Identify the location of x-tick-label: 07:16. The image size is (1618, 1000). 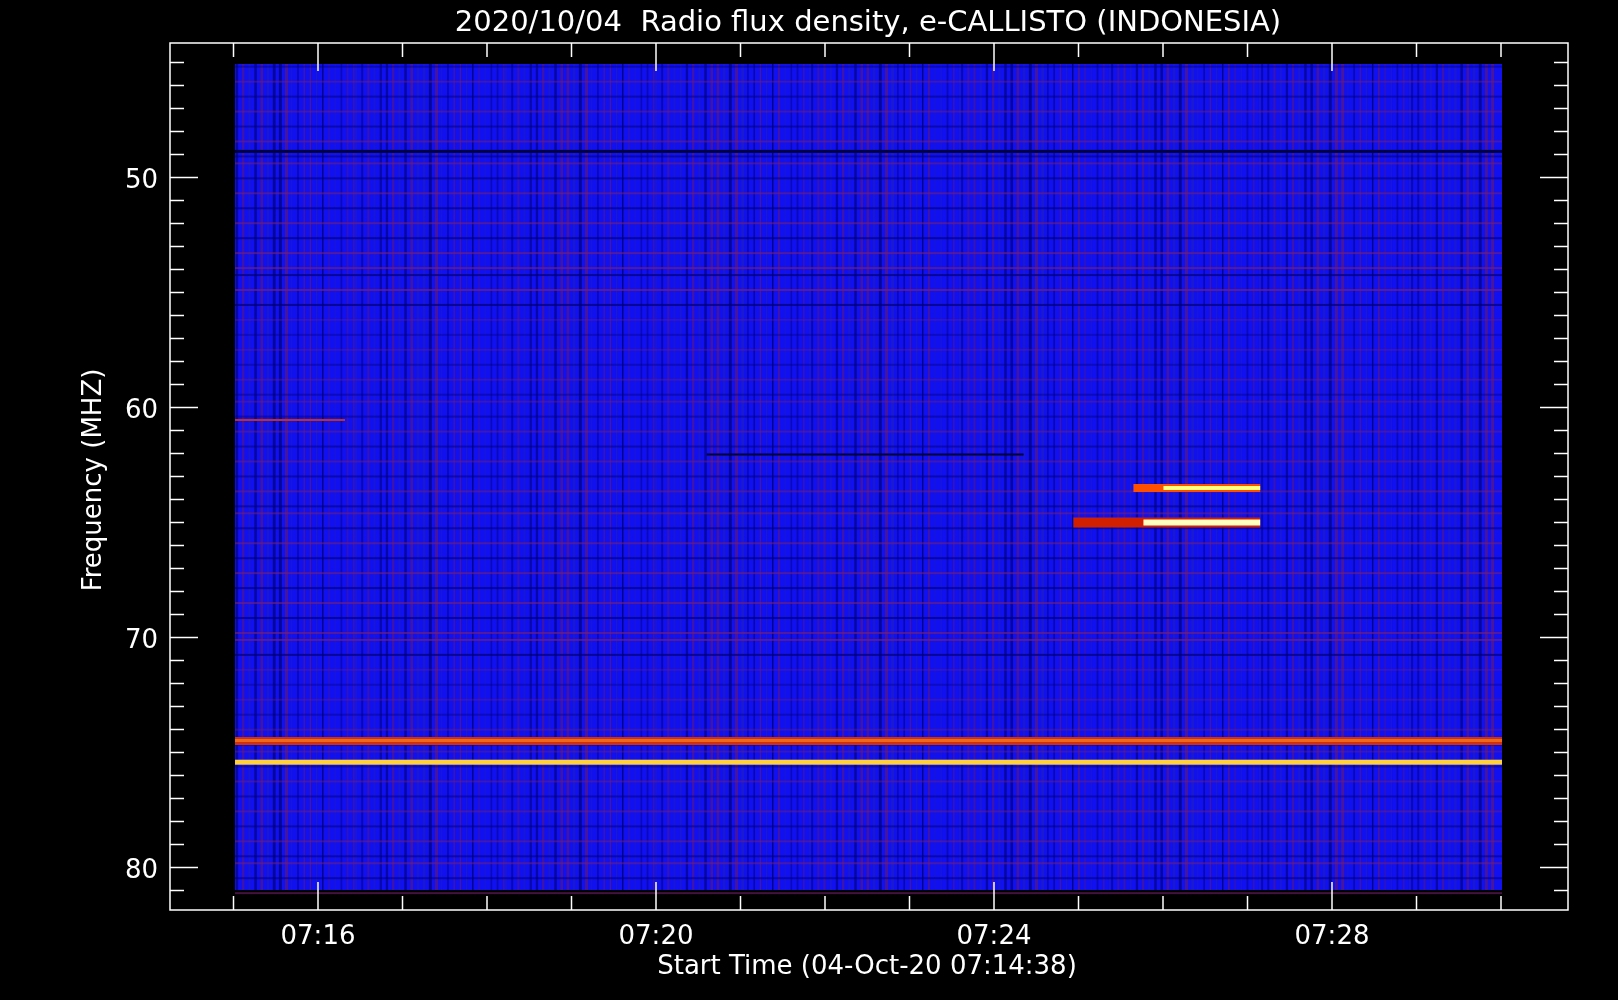
(318, 935).